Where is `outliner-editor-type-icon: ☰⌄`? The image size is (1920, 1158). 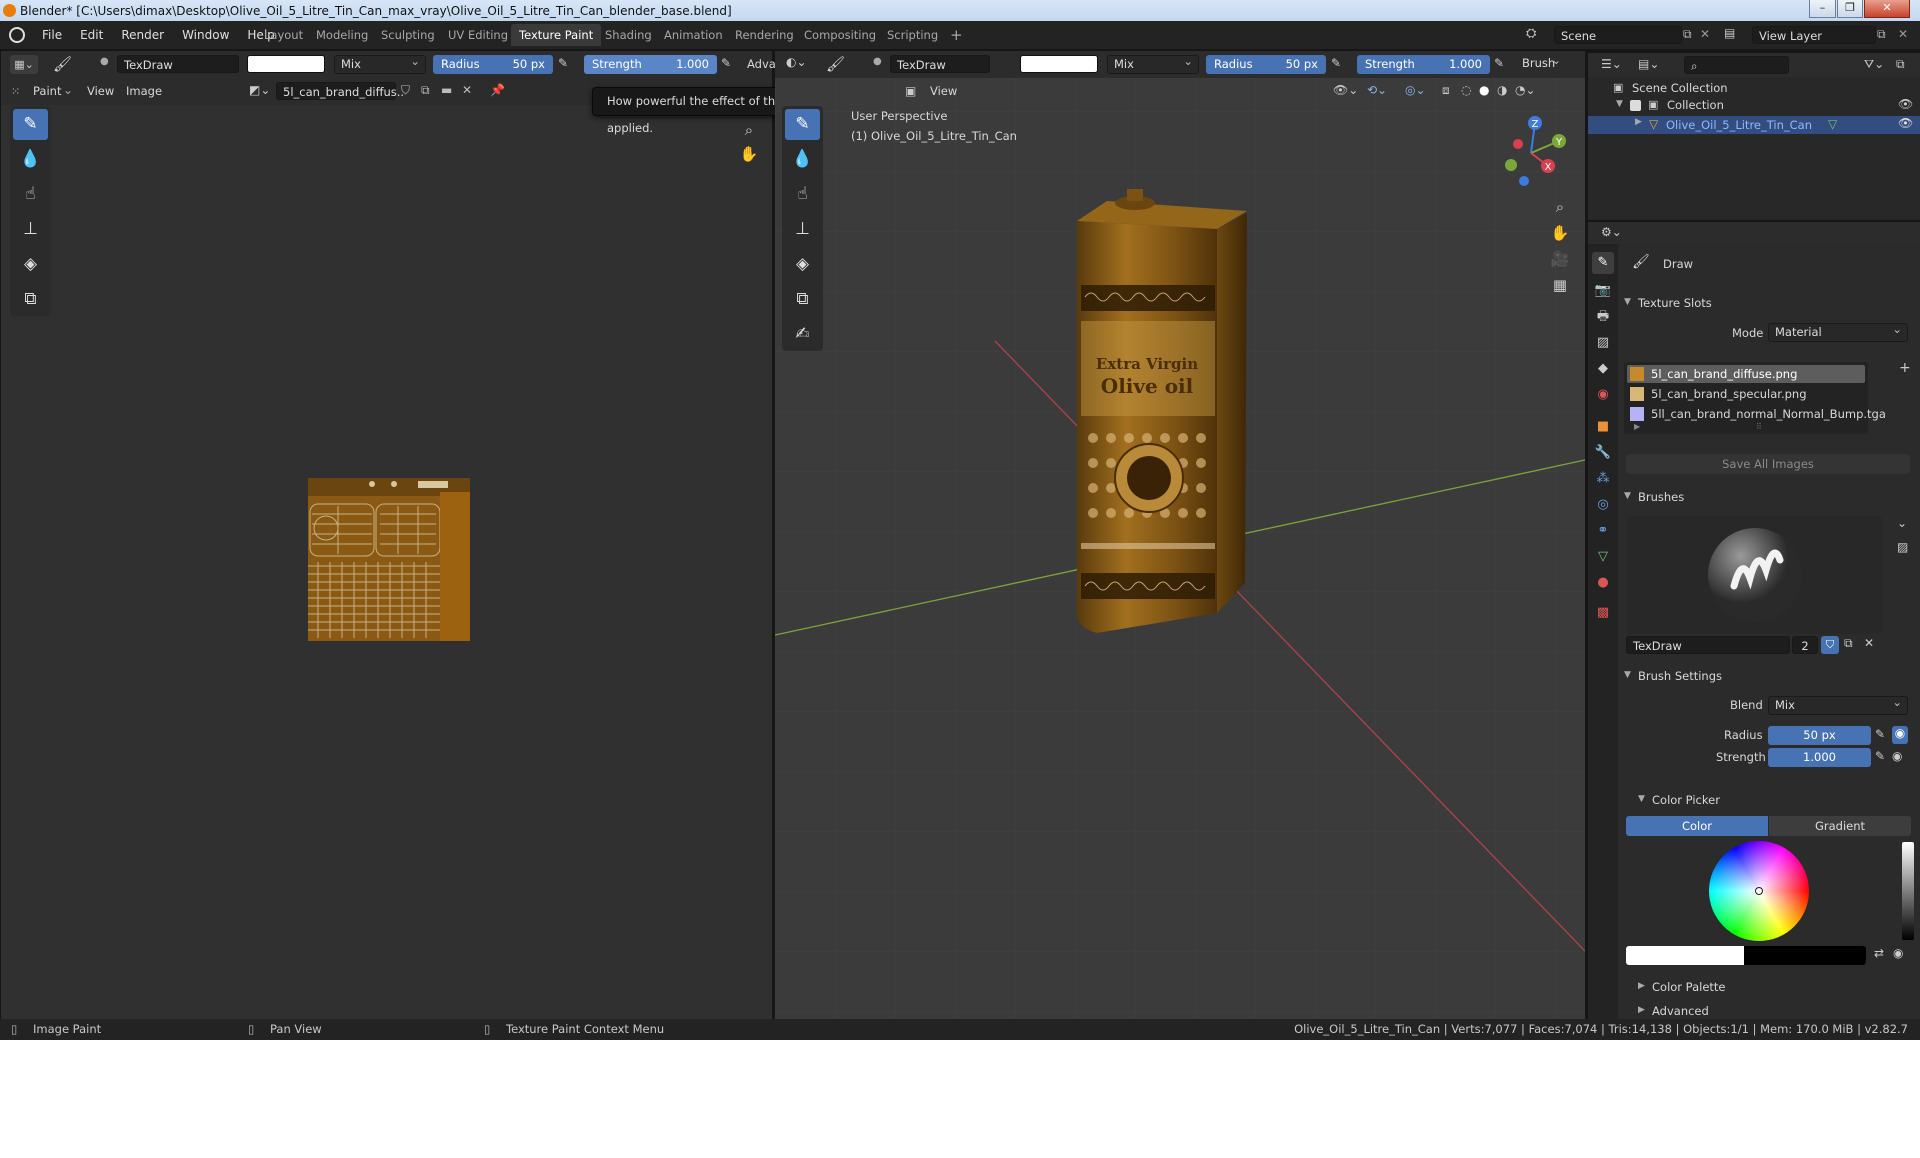
outliner-editor-type-icon: ☰⌄ is located at coordinates (1611, 64).